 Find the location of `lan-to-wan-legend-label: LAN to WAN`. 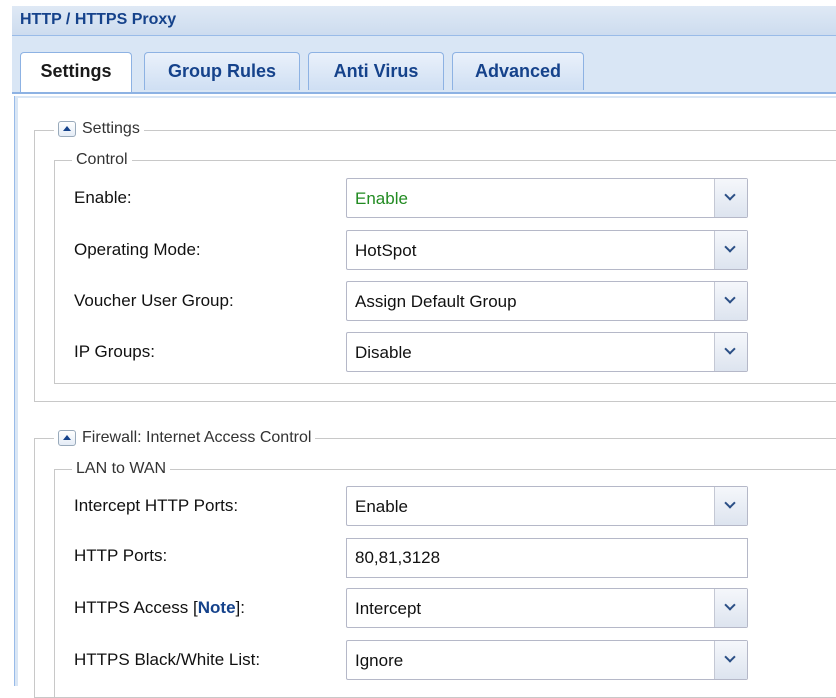

lan-to-wan-legend-label: LAN to WAN is located at coordinates (121, 468).